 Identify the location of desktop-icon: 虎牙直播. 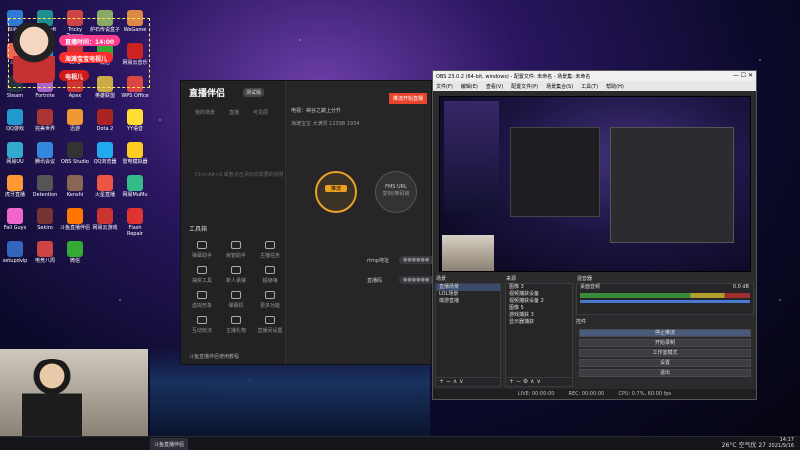
(15, 191).